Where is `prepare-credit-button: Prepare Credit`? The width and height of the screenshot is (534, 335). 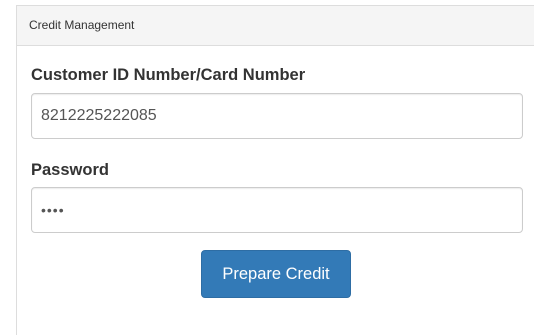 prepare-credit-button: Prepare Credit is located at coordinates (276, 274).